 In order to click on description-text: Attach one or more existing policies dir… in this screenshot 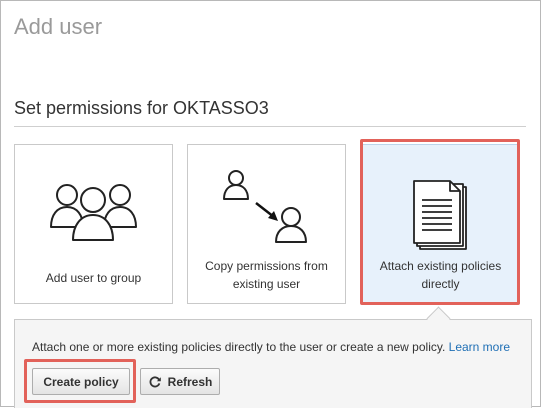, I will do `click(239, 347)`.